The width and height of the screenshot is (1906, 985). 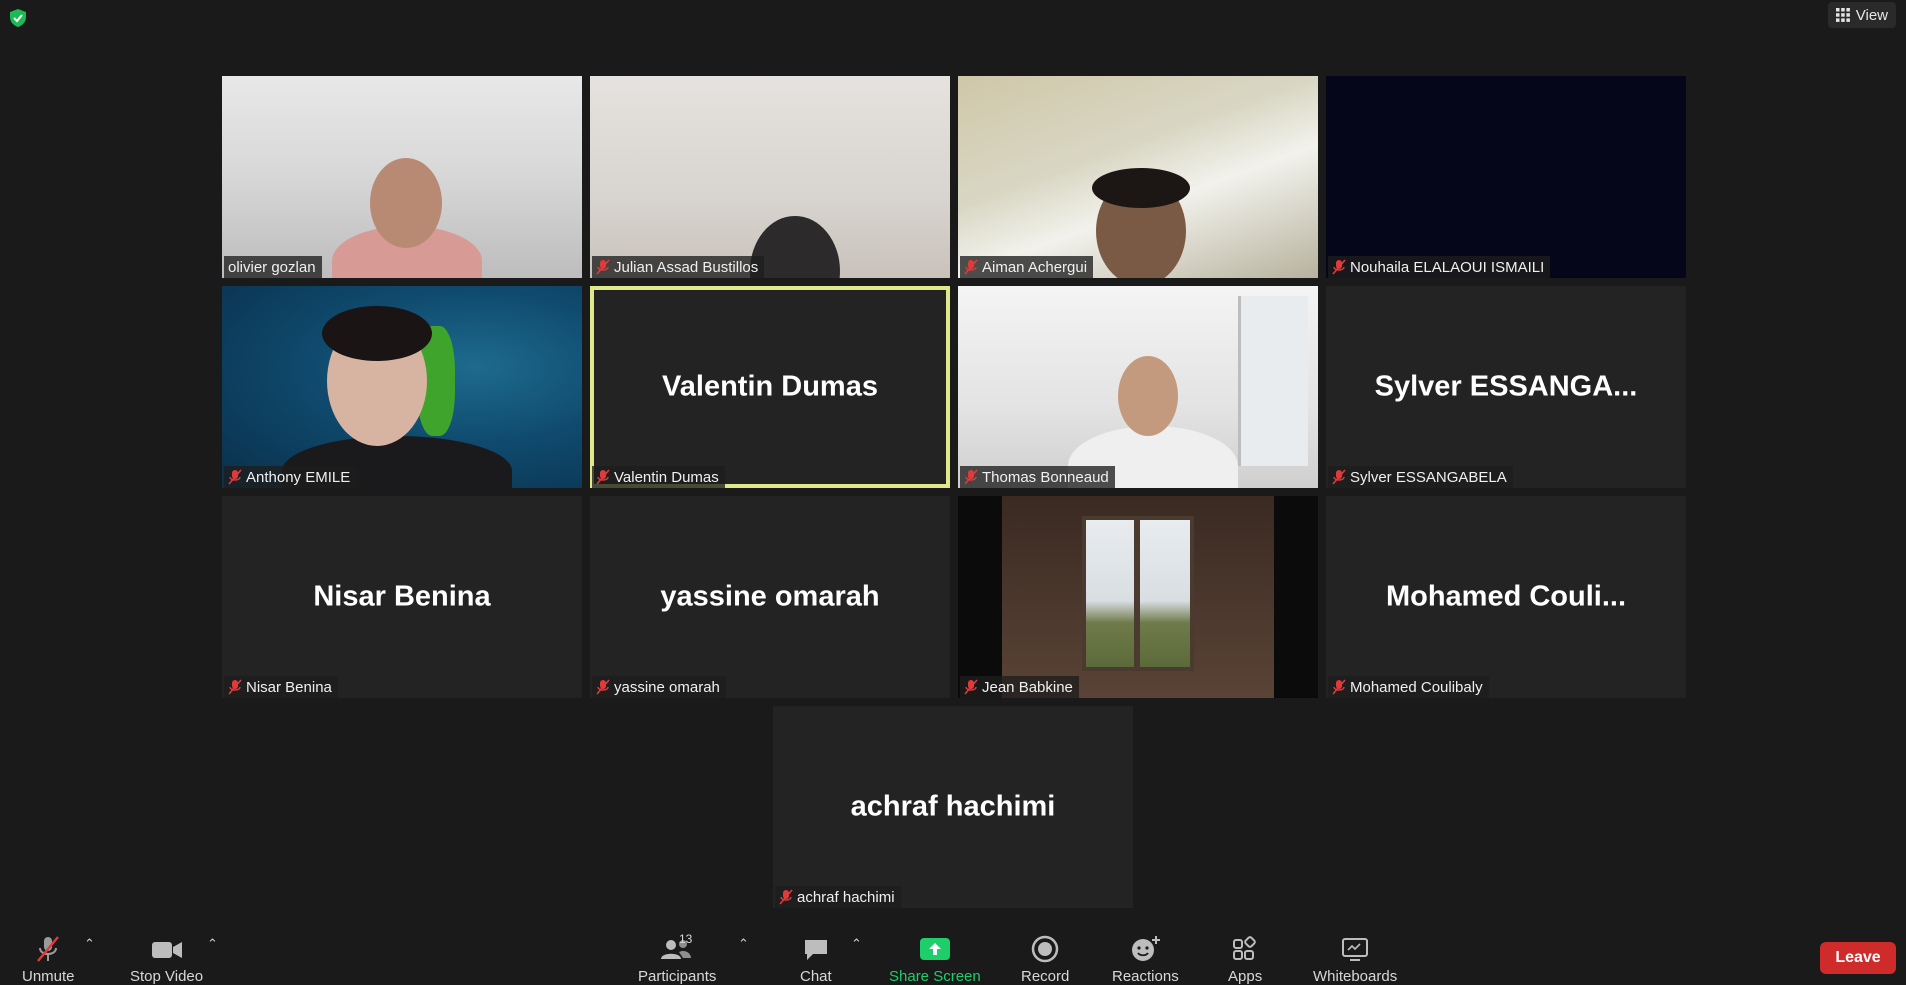 I want to click on video-tile-nouhaila: Nouhaila ELALAOUI ISMAILI, so click(x=1506, y=177).